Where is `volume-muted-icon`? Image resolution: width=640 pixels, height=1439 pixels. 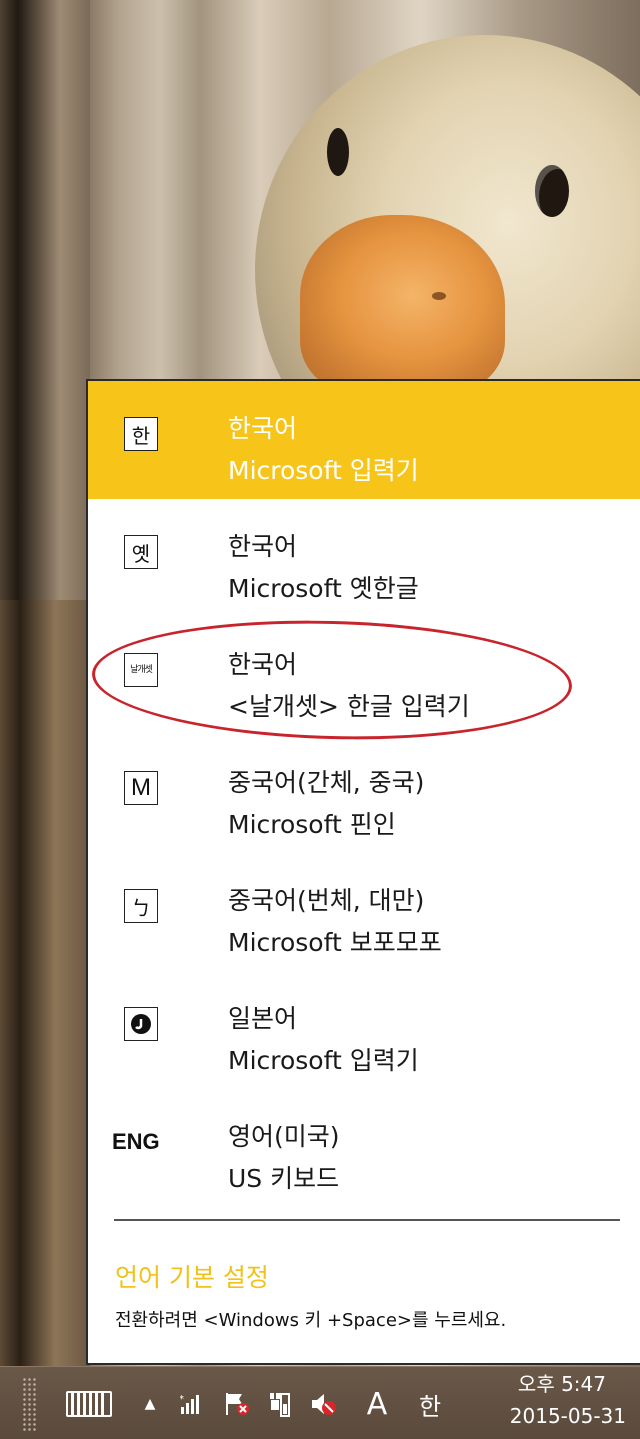 volume-muted-icon is located at coordinates (324, 1404).